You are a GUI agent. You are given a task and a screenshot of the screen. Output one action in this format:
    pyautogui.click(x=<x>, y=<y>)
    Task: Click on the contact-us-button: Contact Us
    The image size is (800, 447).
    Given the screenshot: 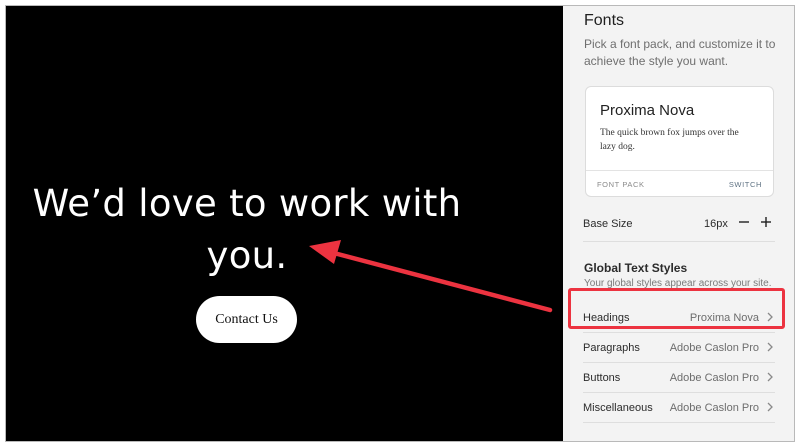 What is the action you would take?
    pyautogui.click(x=246, y=319)
    